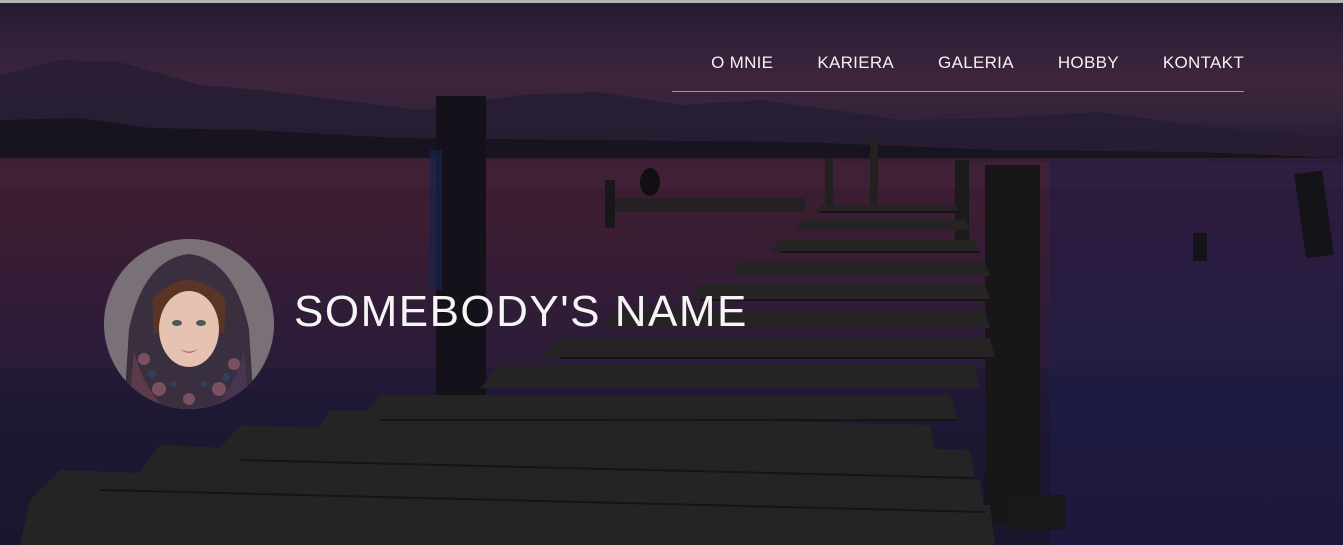  What do you see at coordinates (855, 63) in the screenshot?
I see `nav-item-kariera: KARIERA` at bounding box center [855, 63].